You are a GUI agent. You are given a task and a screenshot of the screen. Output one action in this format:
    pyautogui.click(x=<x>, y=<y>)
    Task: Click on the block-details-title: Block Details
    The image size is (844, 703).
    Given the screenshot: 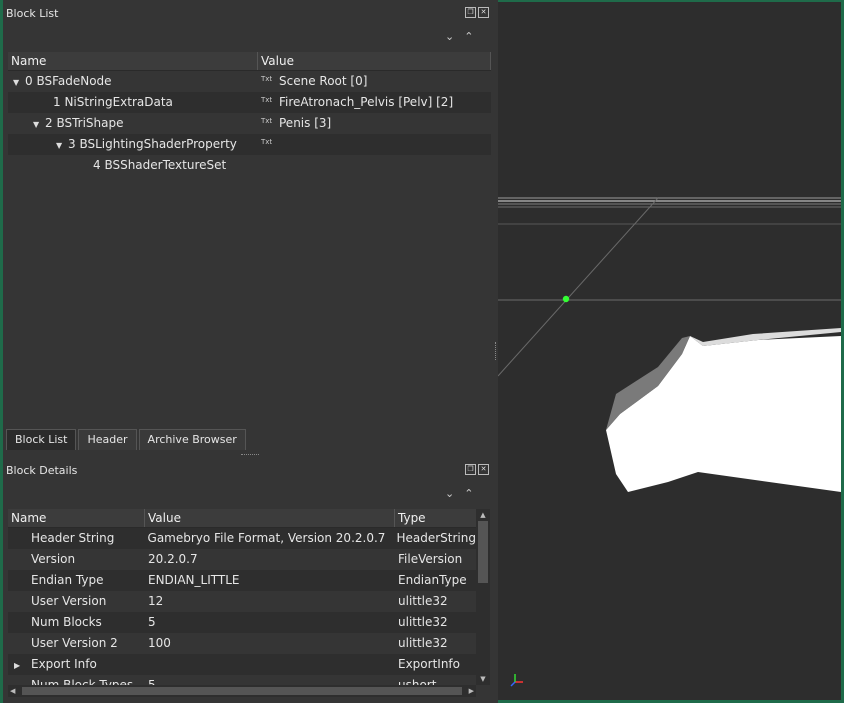 What is the action you would take?
    pyautogui.click(x=42, y=470)
    